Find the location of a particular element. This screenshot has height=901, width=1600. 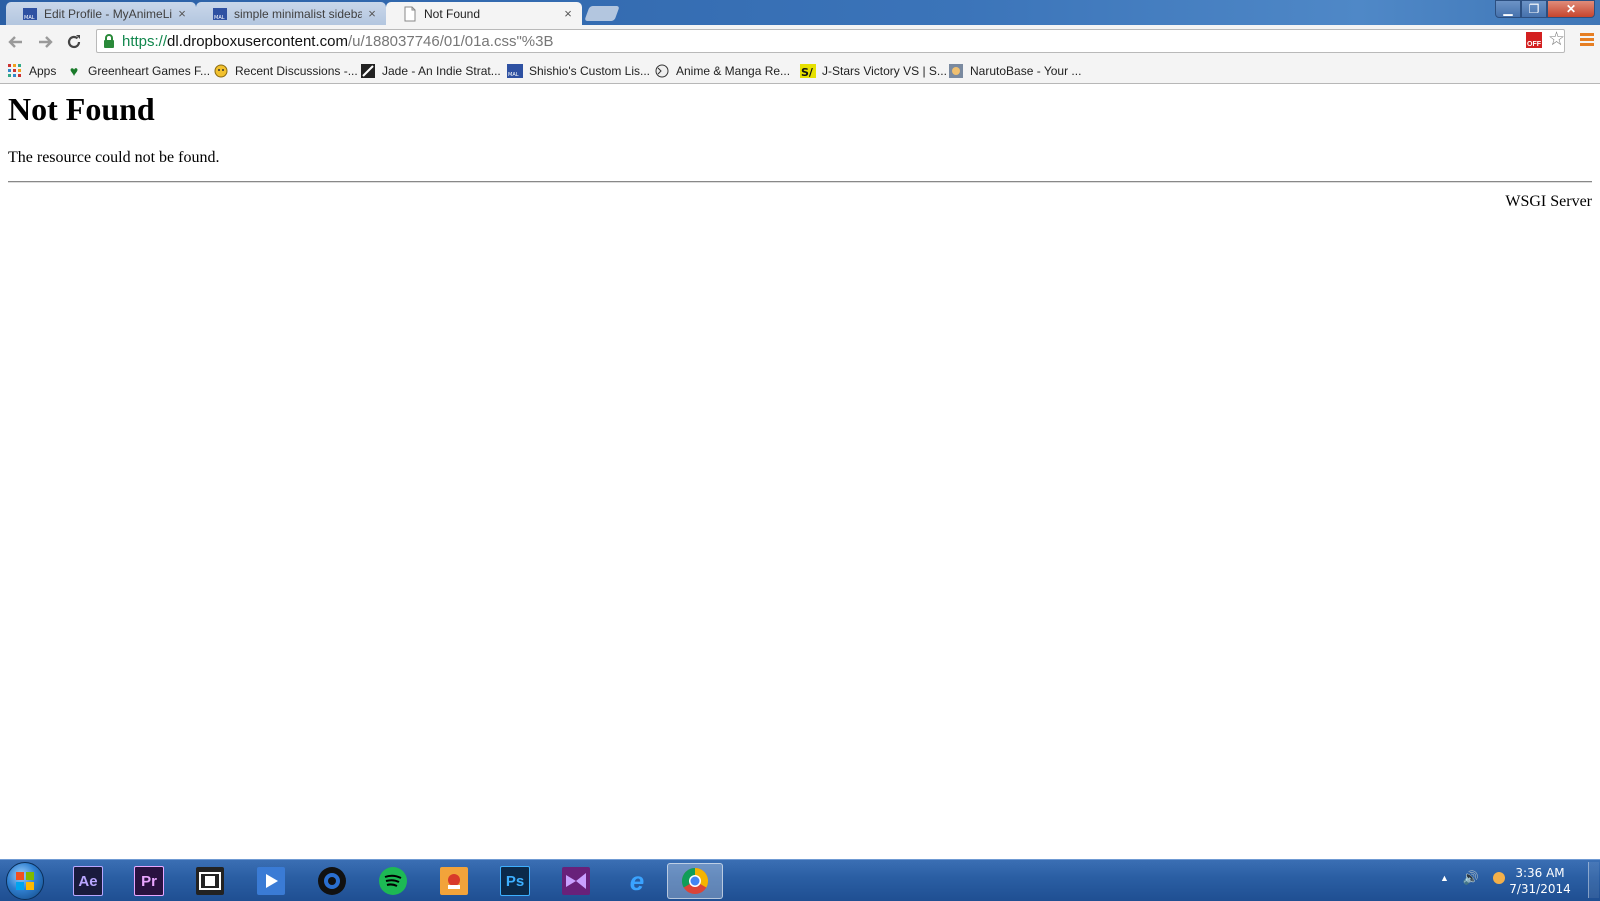

tab-edit-profile: MAL Edit Profile - MyAnimeList × is located at coordinates (101, 13).